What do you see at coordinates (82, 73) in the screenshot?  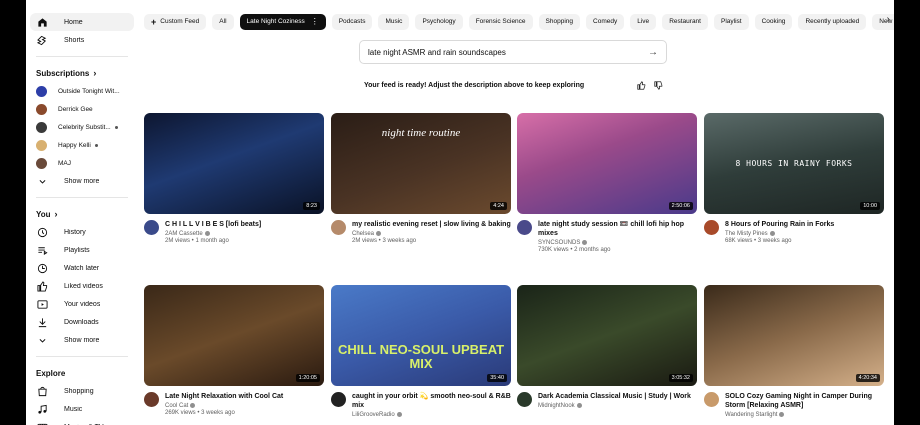 I see `subscriptions-header: Subscriptions ›` at bounding box center [82, 73].